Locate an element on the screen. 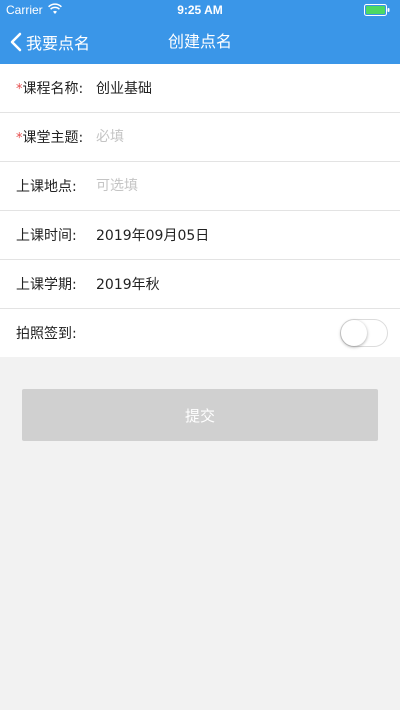  battery-icon is located at coordinates (377, 10).